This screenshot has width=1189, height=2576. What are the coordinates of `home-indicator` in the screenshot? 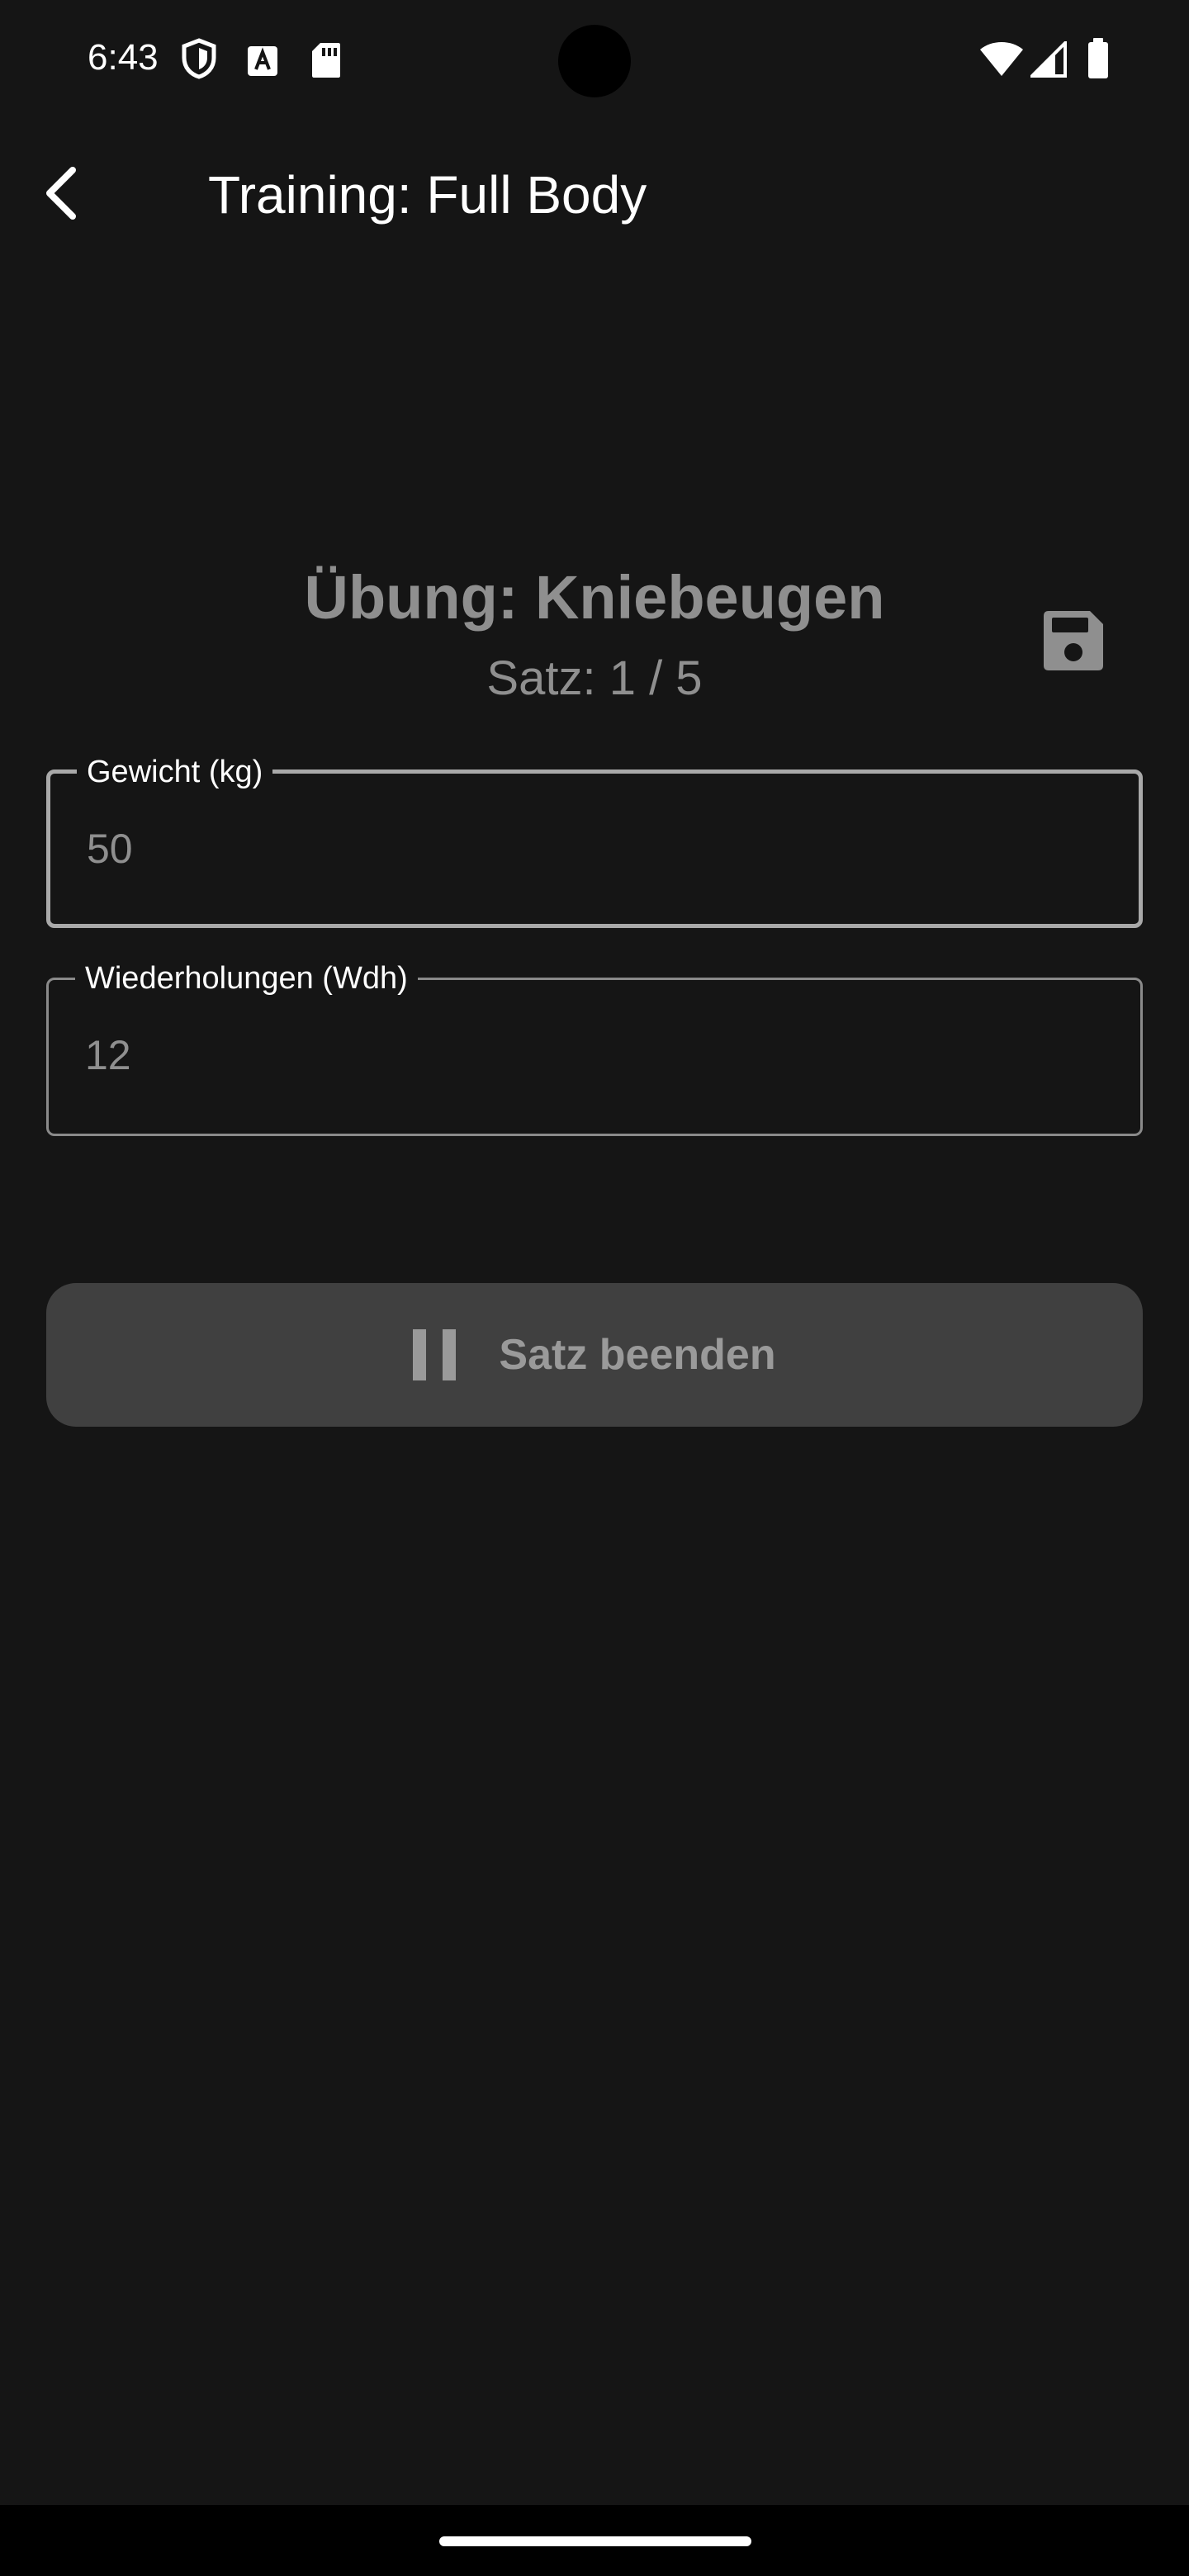 It's located at (595, 2541).